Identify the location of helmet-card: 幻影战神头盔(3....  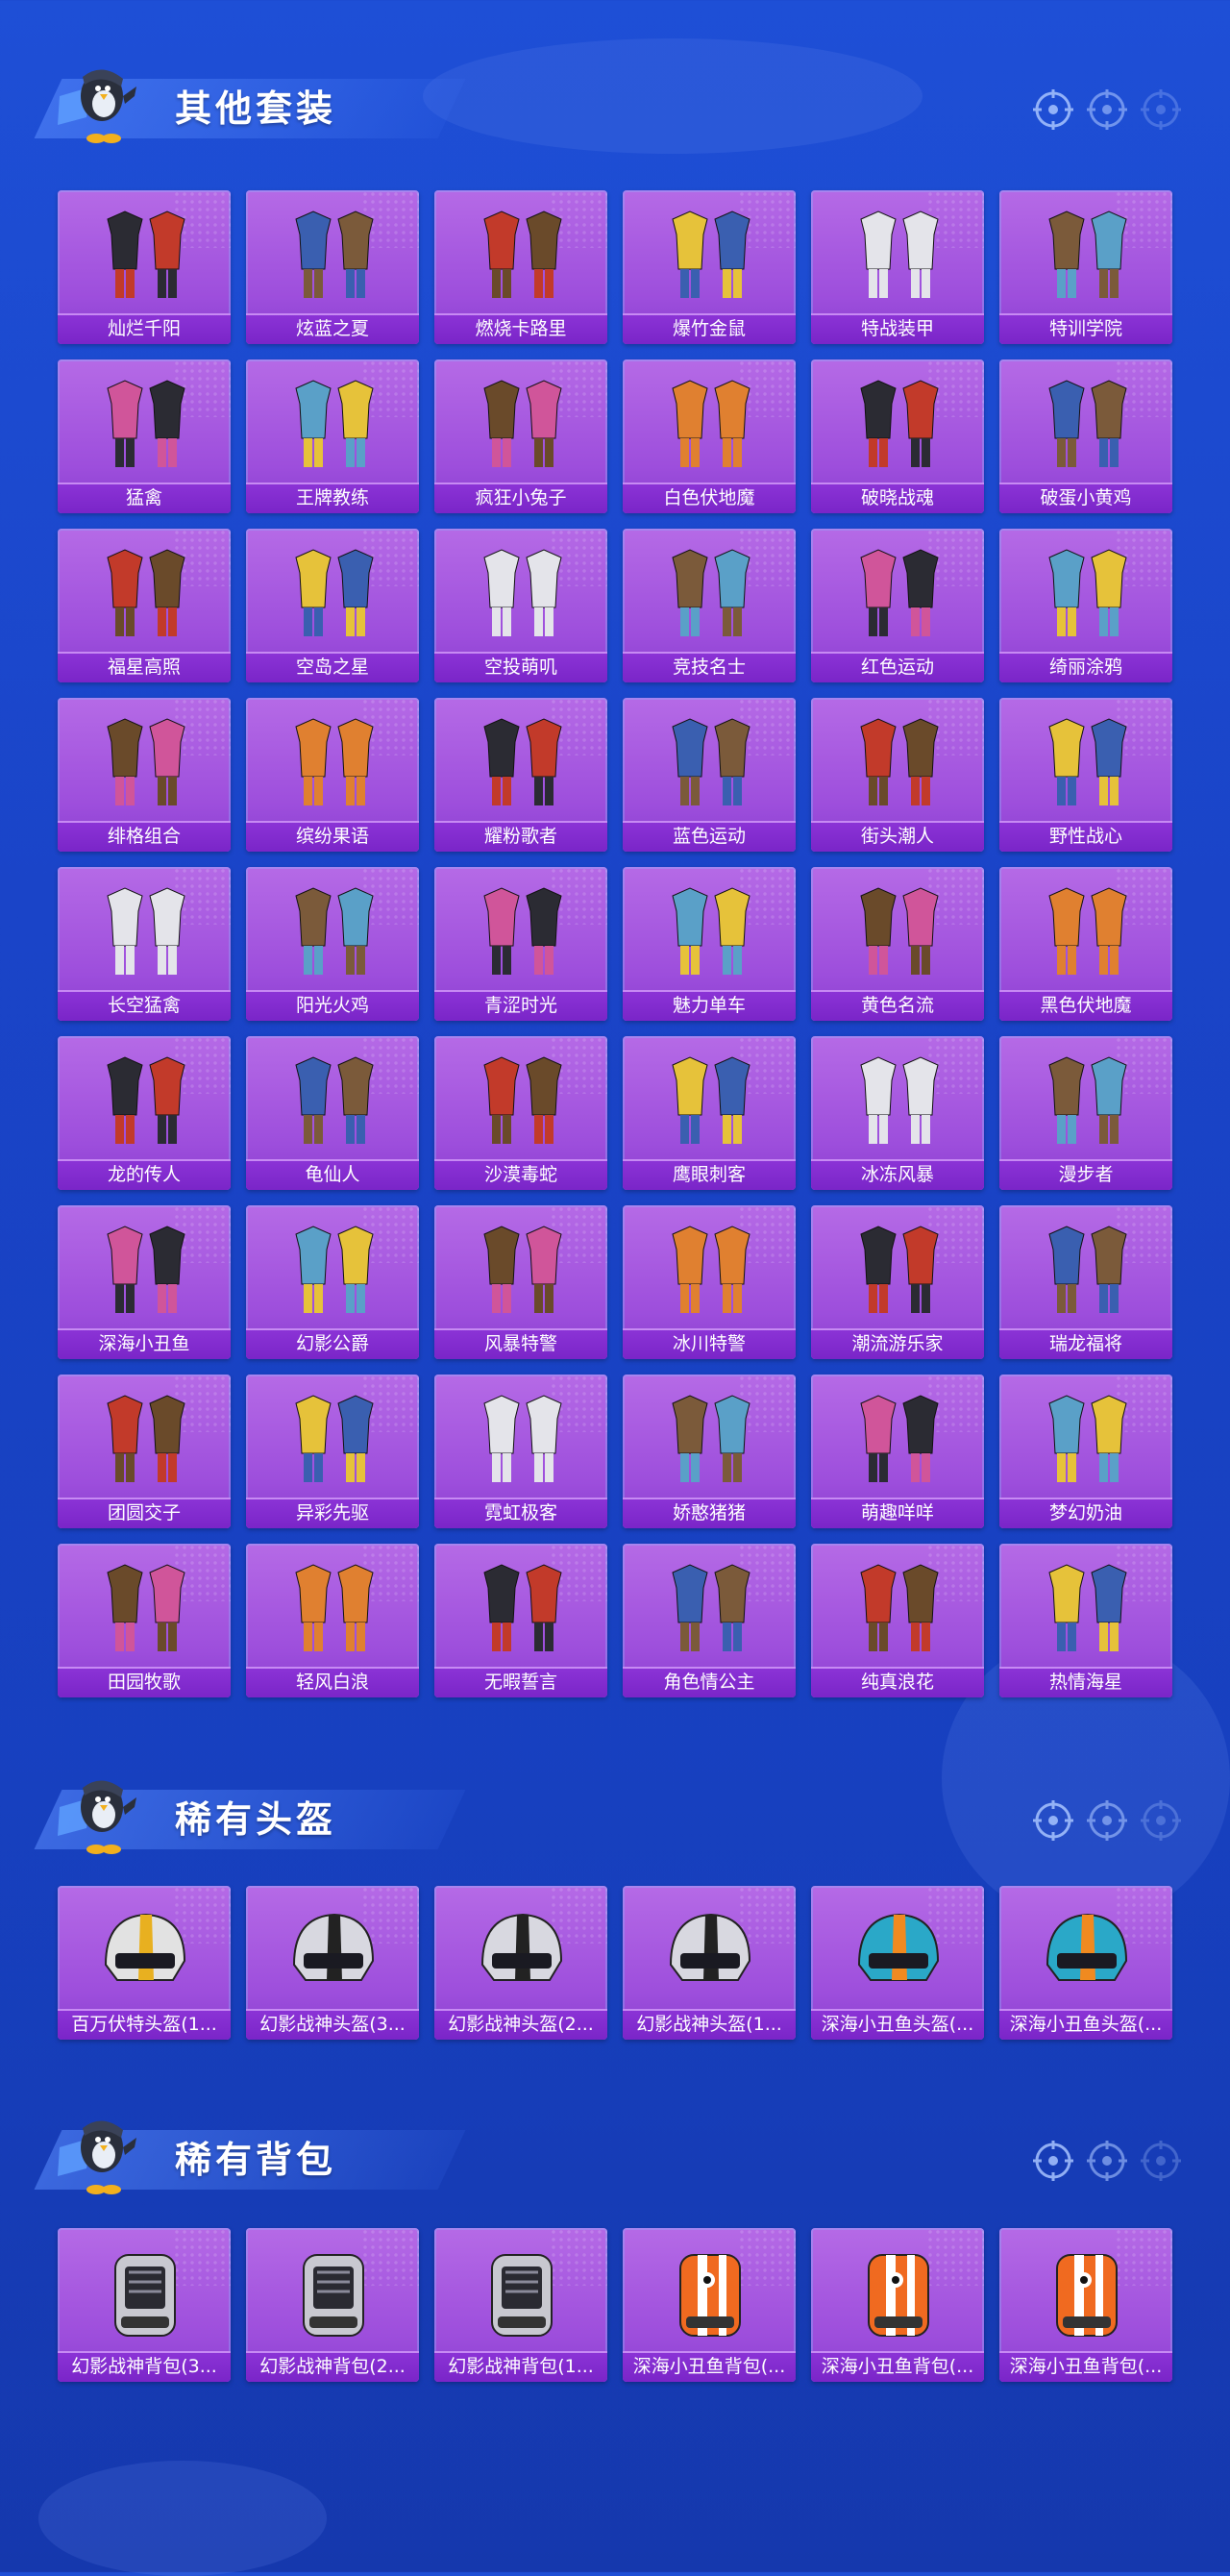
(333, 1963).